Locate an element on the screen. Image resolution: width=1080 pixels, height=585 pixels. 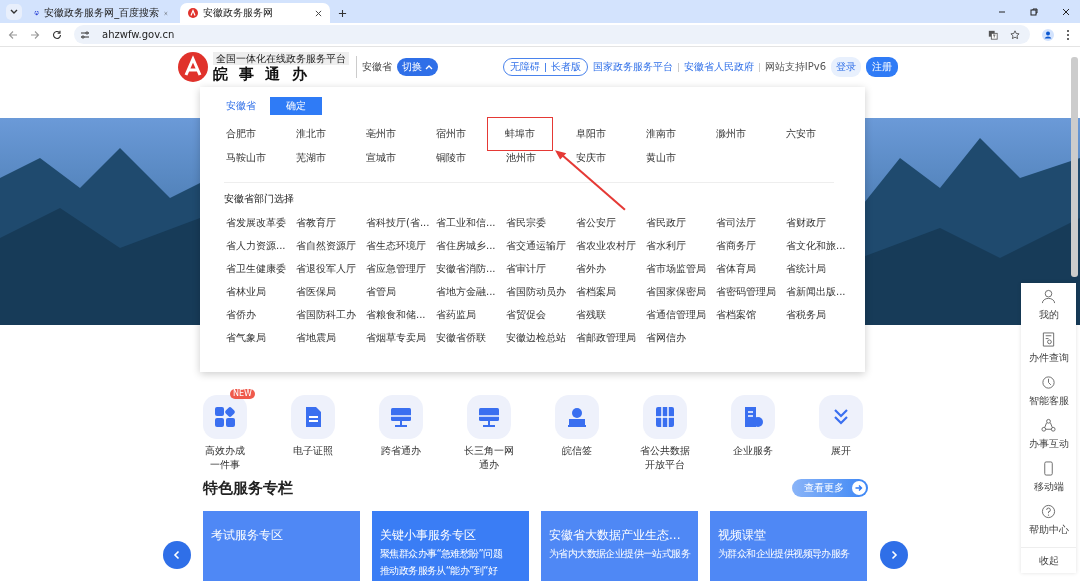
department-link: 安徽省侨联 is located at coordinates (461, 337).